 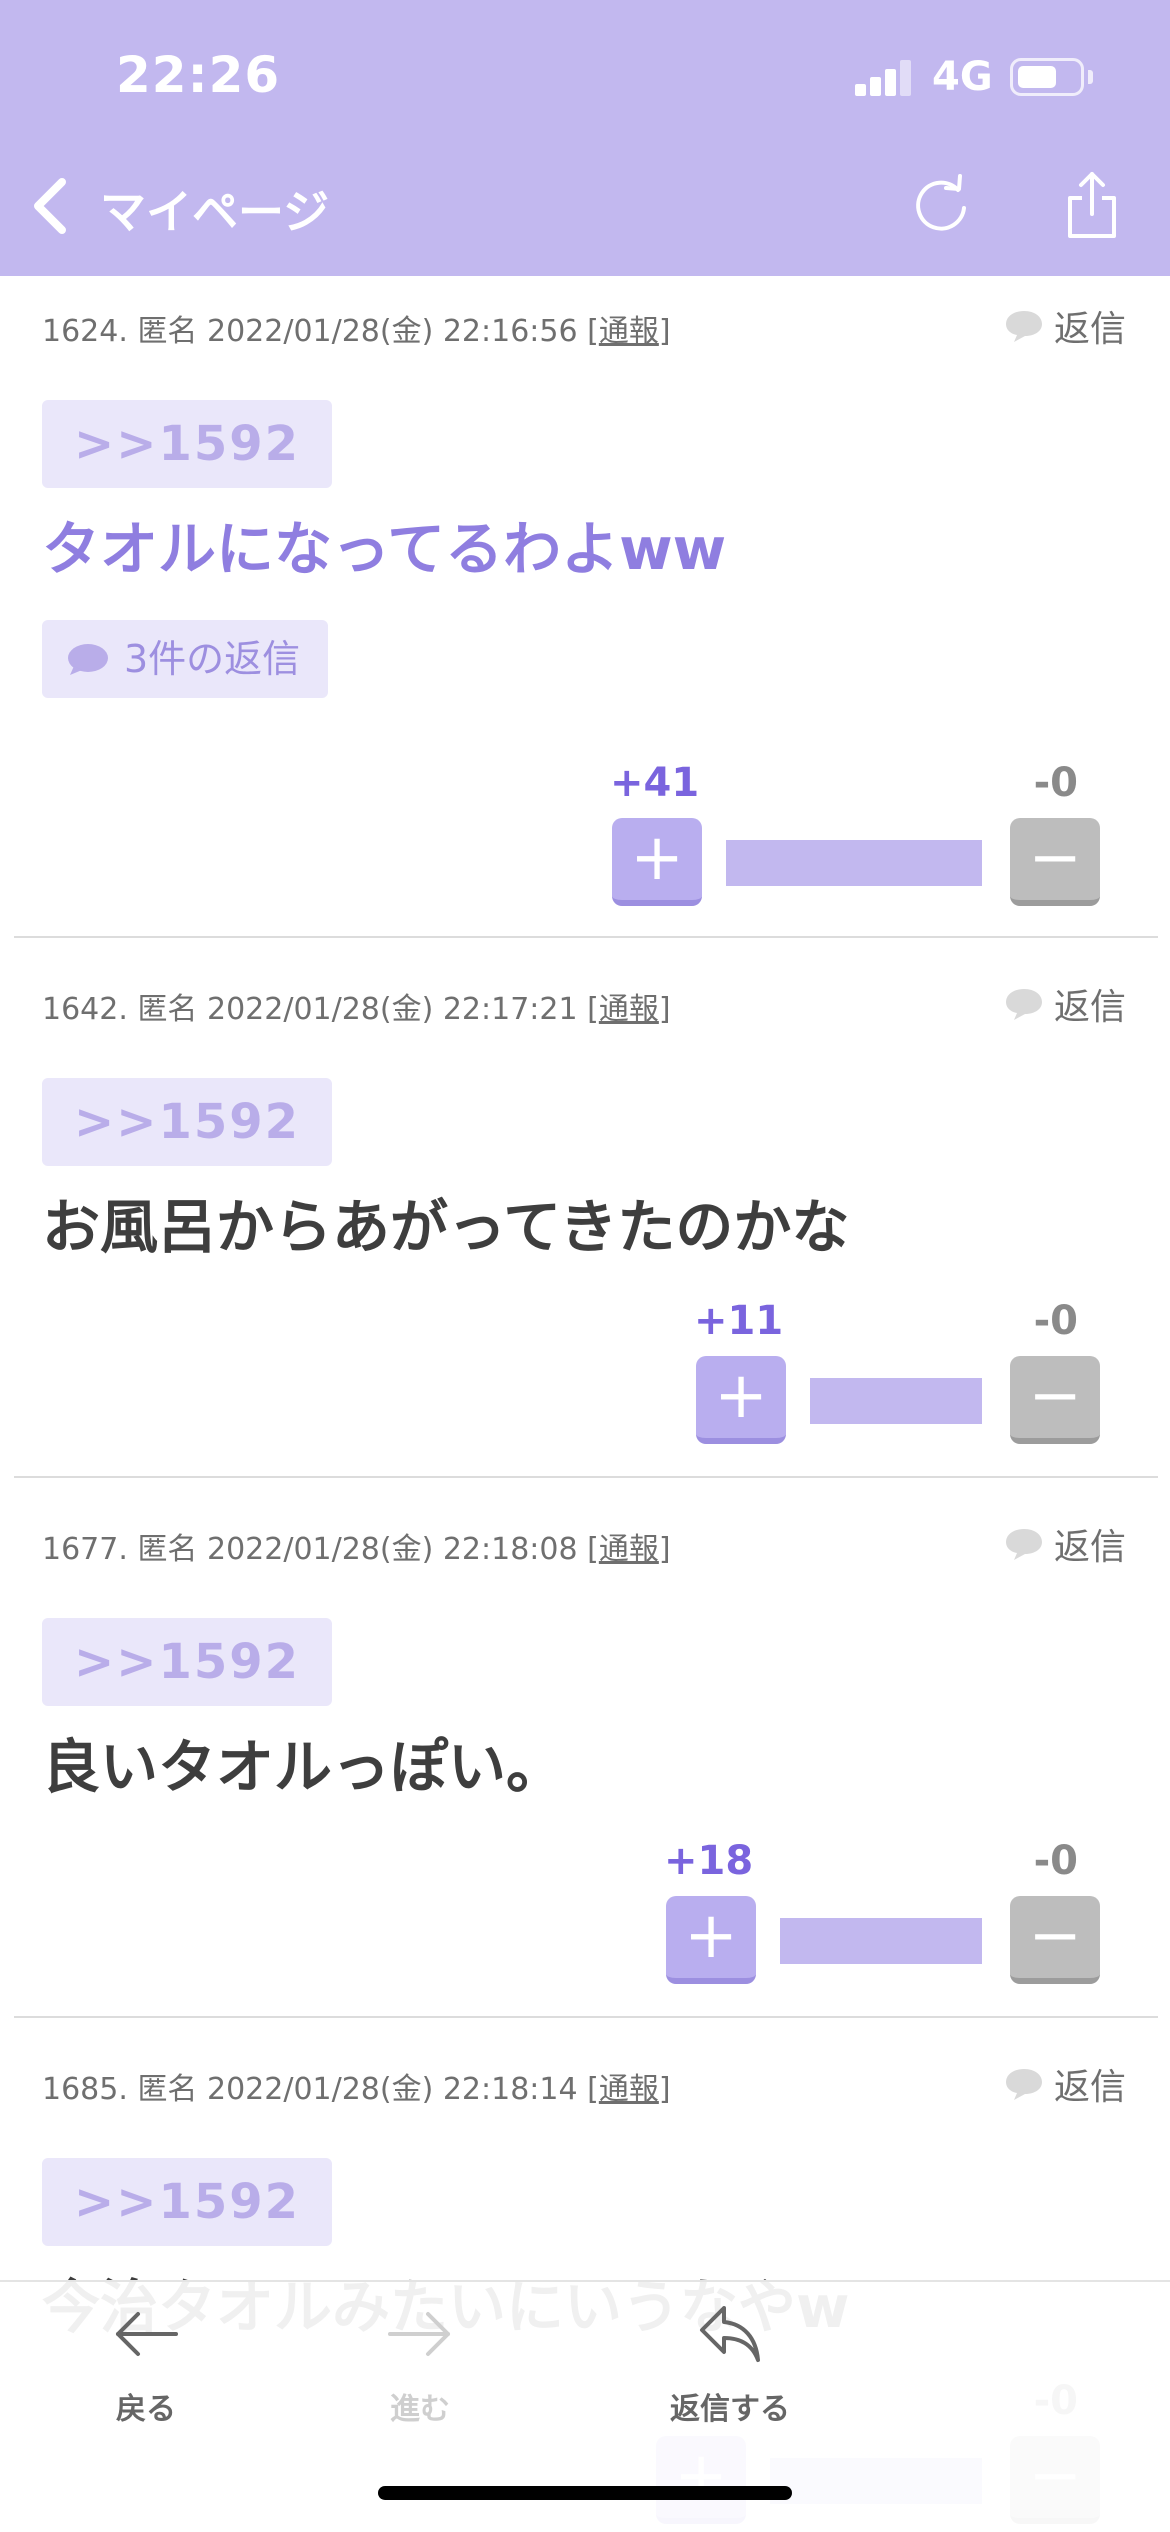 What do you see at coordinates (214, 209) in the screenshot?
I see `page-title: マイページ` at bounding box center [214, 209].